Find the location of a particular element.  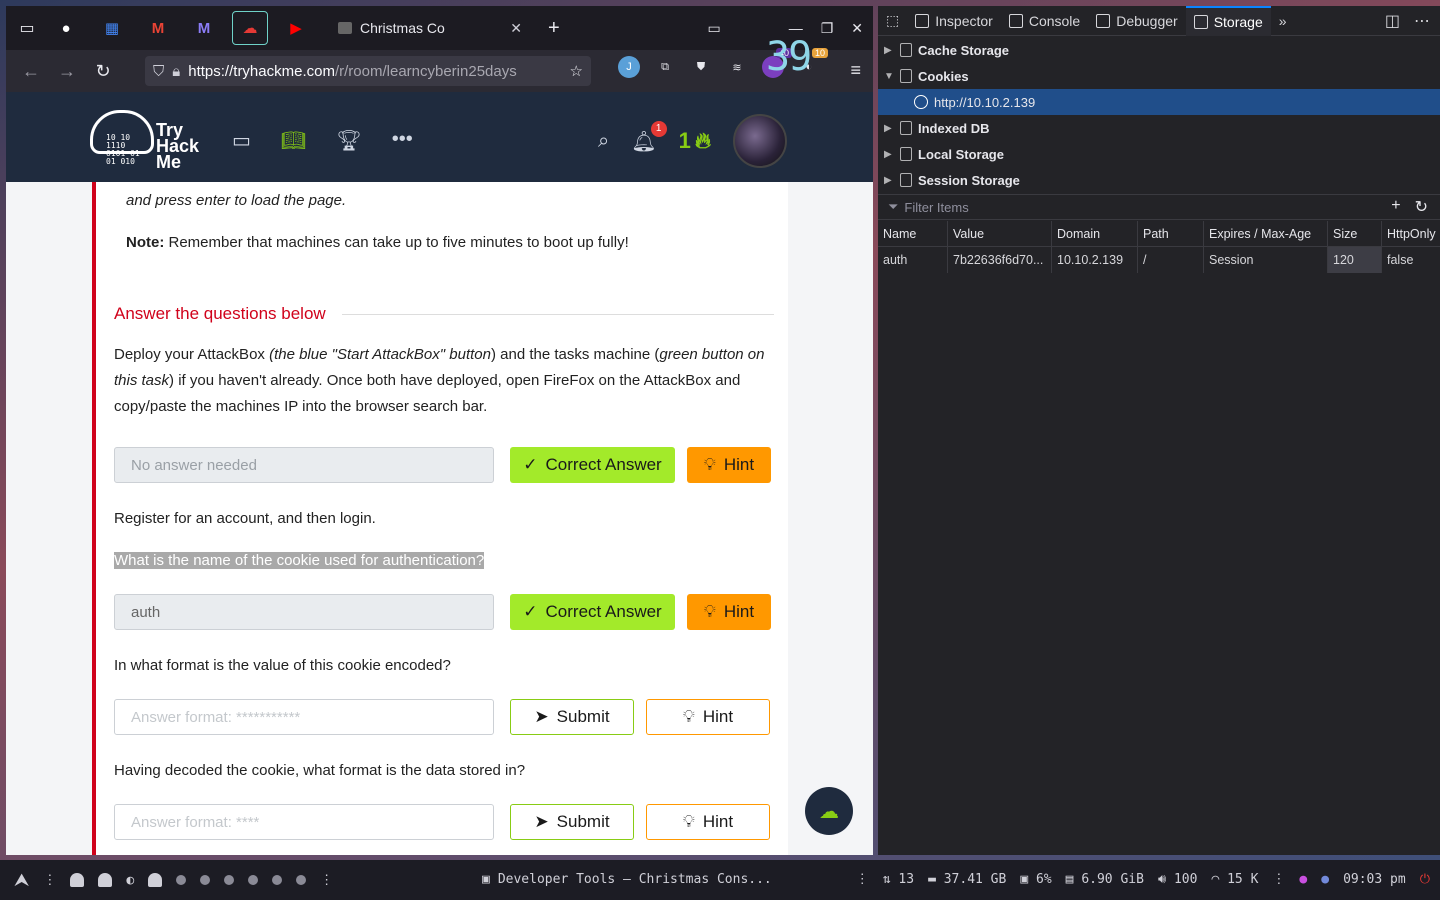

cookie-path-cell: / is located at coordinates (1171, 260).